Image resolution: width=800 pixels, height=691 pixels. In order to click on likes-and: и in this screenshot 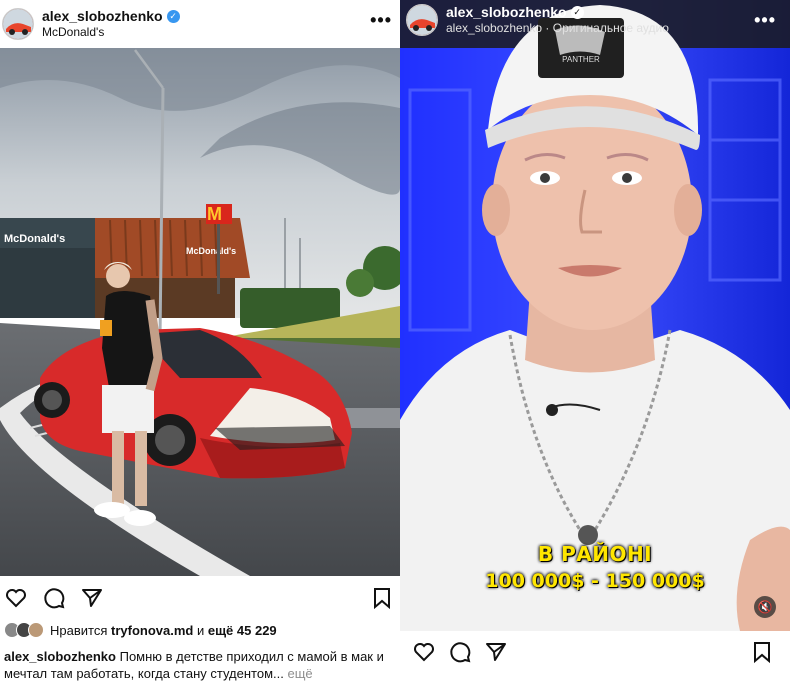, I will do `click(200, 630)`.